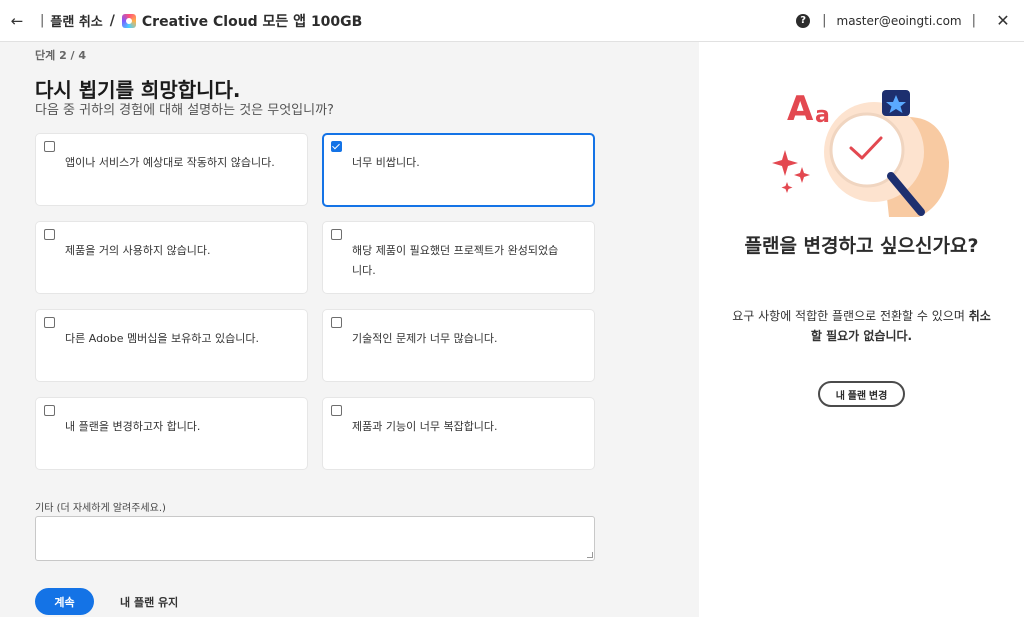 This screenshot has height=617, width=1024. Describe the element at coordinates (171, 433) in the screenshot. I see `option-card-change-plan: 내 플랜을 변경하고자 합니다.` at that location.